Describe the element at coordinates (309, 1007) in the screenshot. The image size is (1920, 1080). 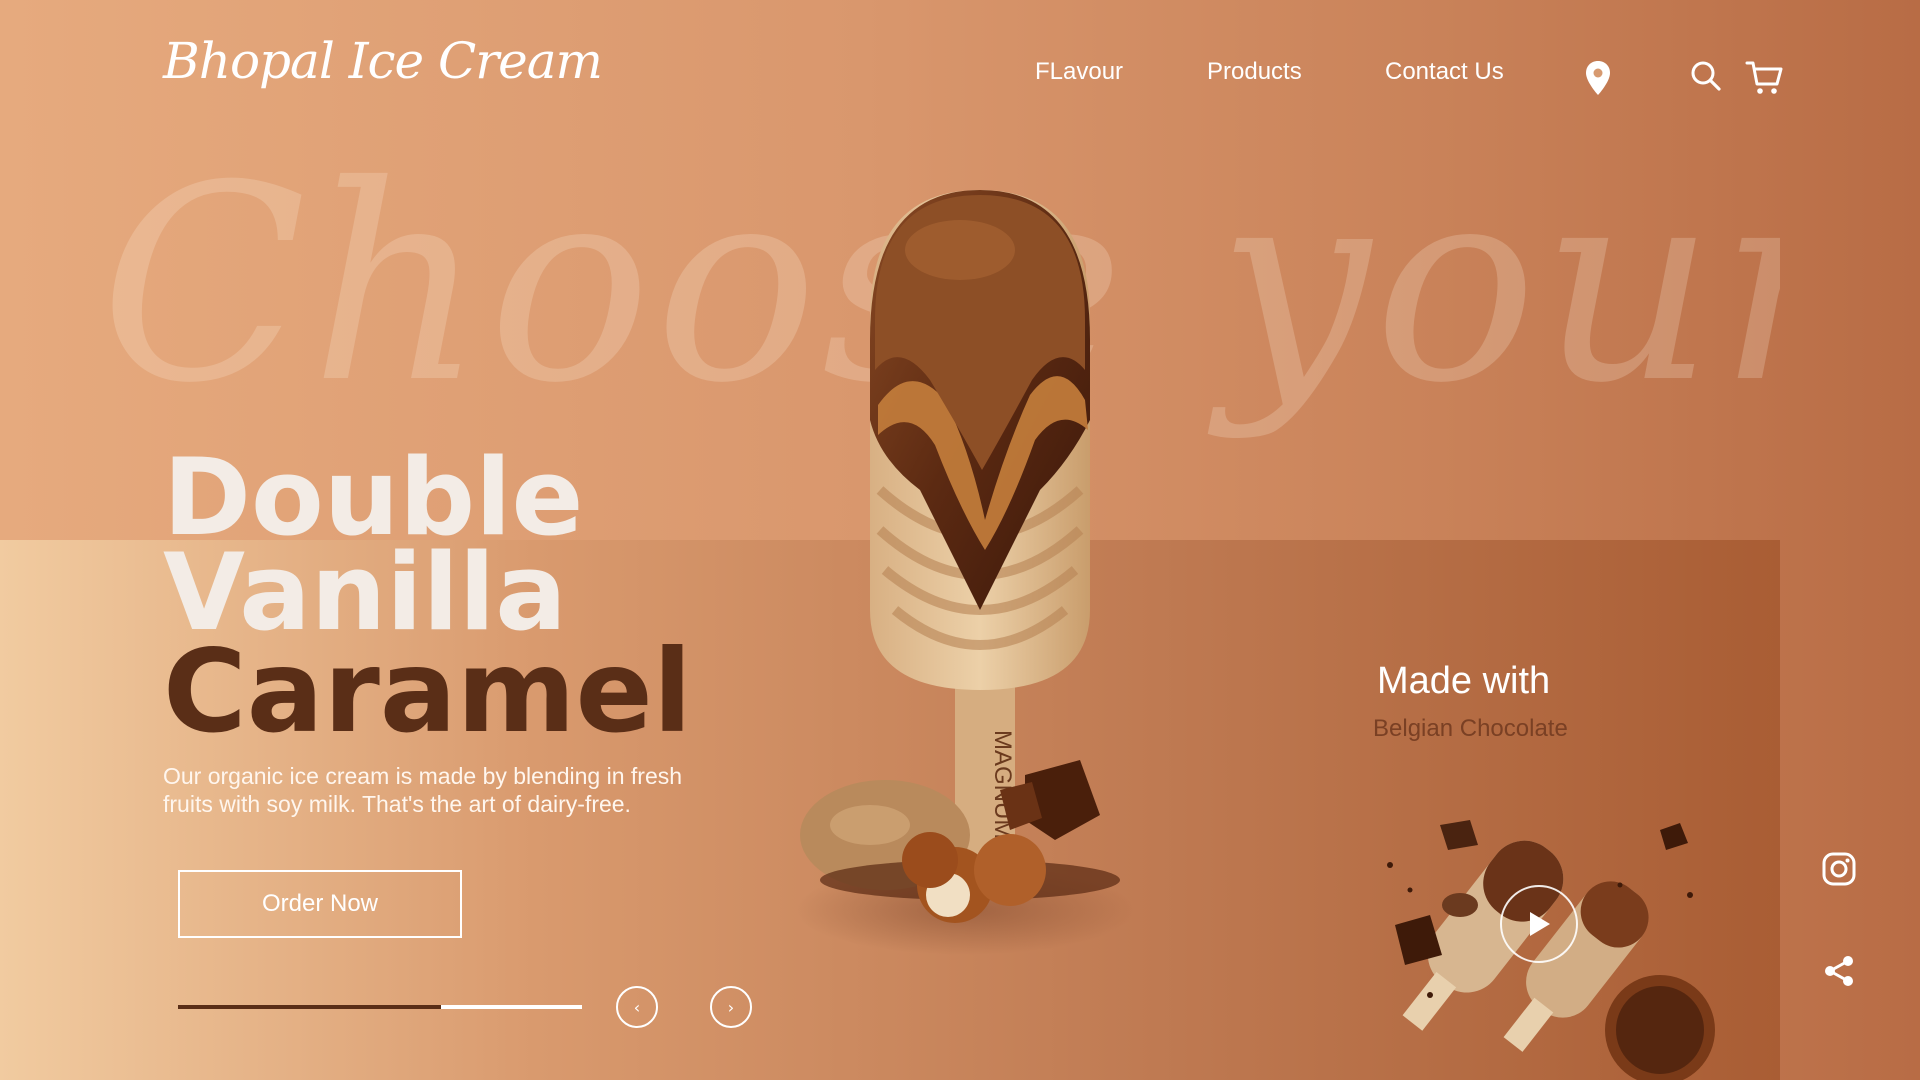
I see `slider-progress-fill` at that location.